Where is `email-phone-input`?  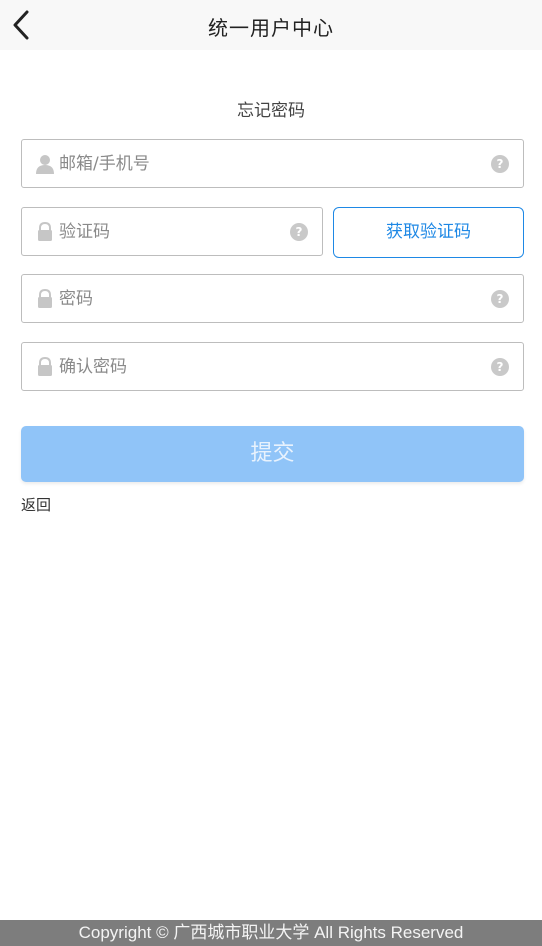
email-phone-input is located at coordinates (271, 163).